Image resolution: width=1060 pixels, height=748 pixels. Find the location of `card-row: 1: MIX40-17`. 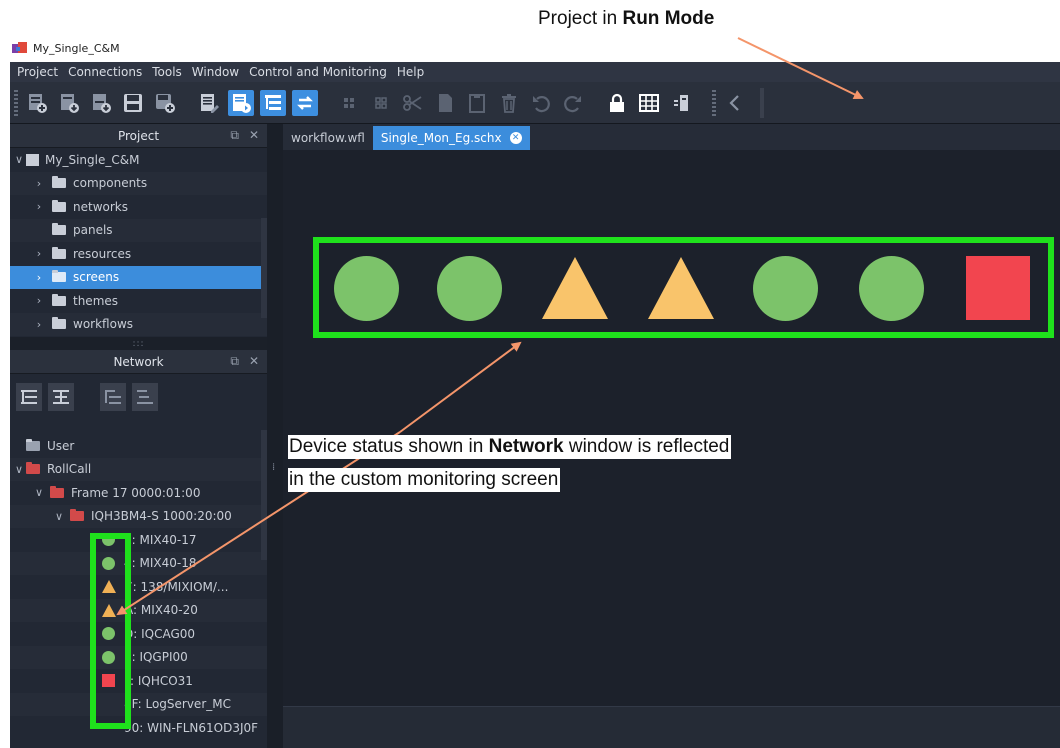

card-row: 1: MIX40-17 is located at coordinates (138, 540).